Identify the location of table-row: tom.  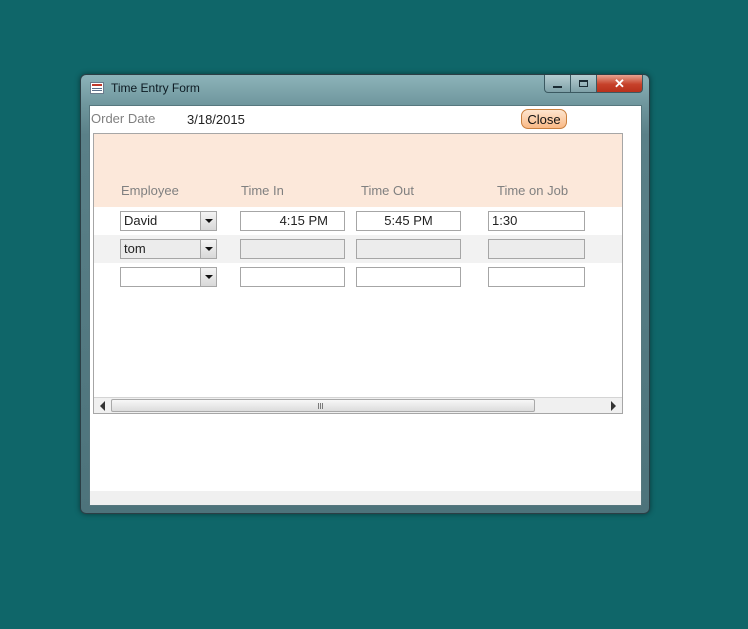
(358, 249).